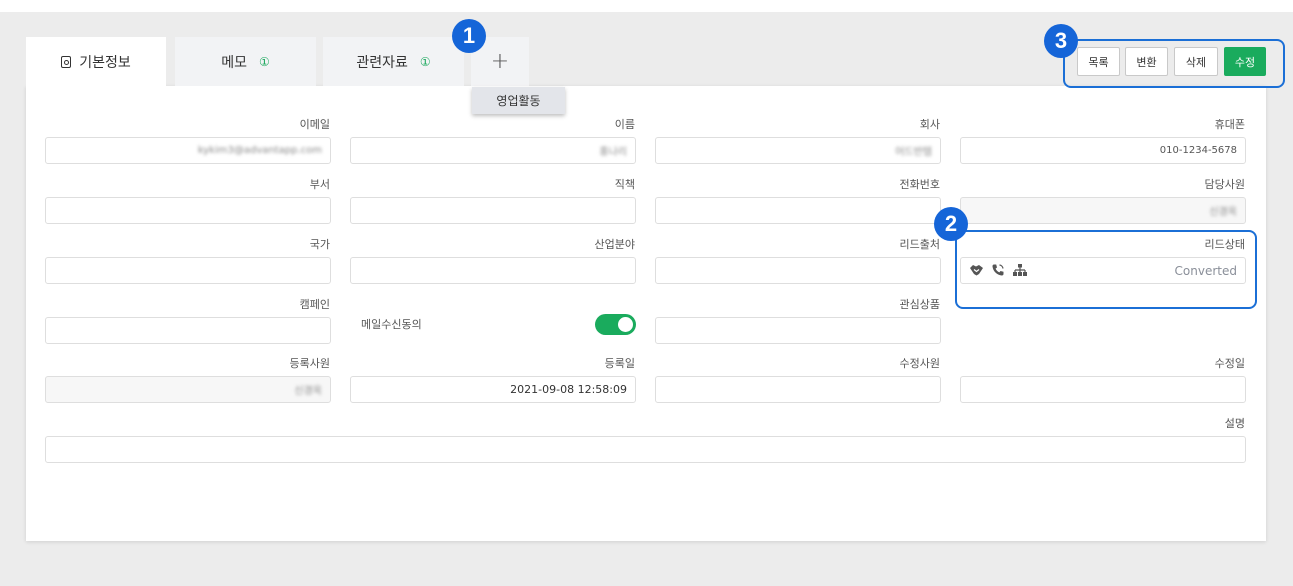  Describe the element at coordinates (308, 391) in the screenshot. I see `registered-by-value: 신경옥` at that location.